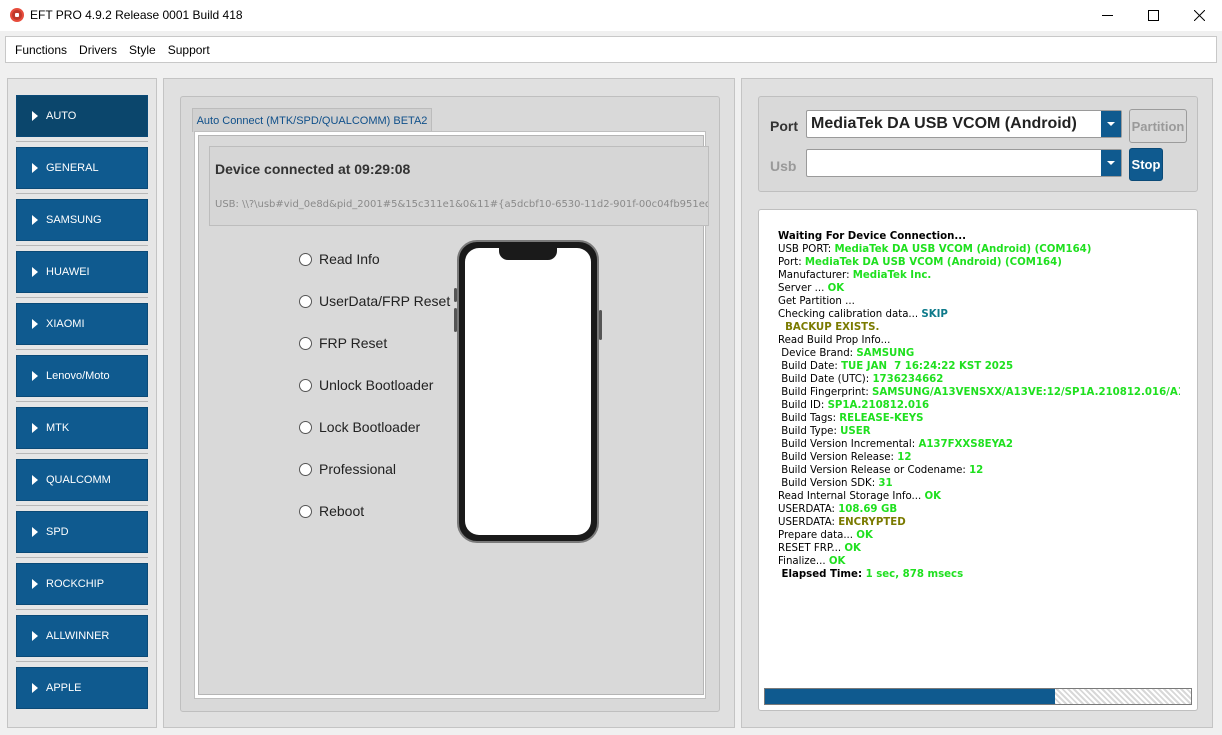 The width and height of the screenshot is (1222, 735). I want to click on option-unlock-bootloader: Unlock Bootloader, so click(366, 385).